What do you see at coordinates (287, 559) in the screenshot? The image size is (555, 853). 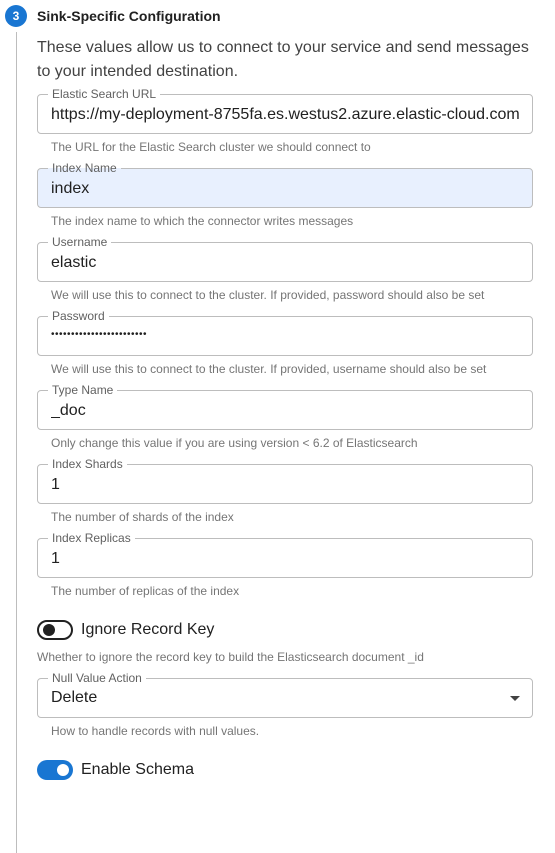 I see `index-replicas-input` at bounding box center [287, 559].